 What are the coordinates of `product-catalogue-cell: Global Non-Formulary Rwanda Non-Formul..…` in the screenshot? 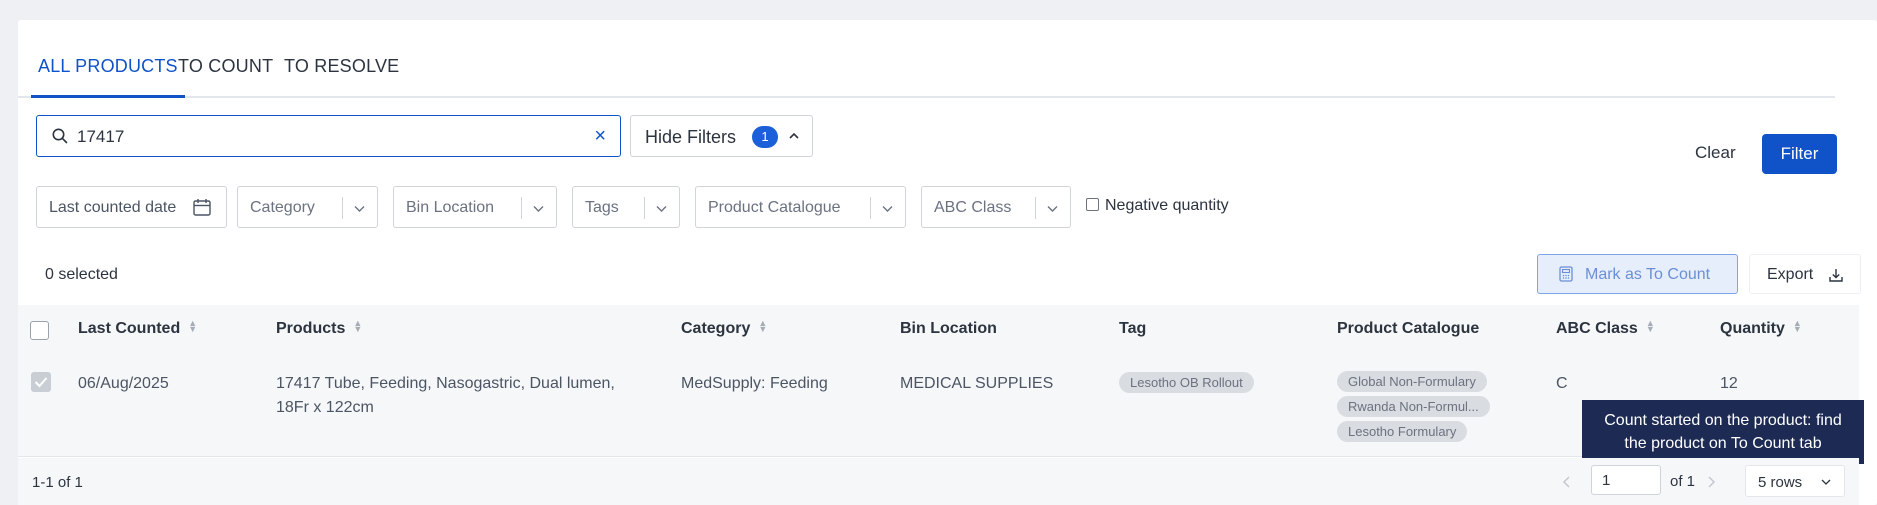 It's located at (1437, 408).